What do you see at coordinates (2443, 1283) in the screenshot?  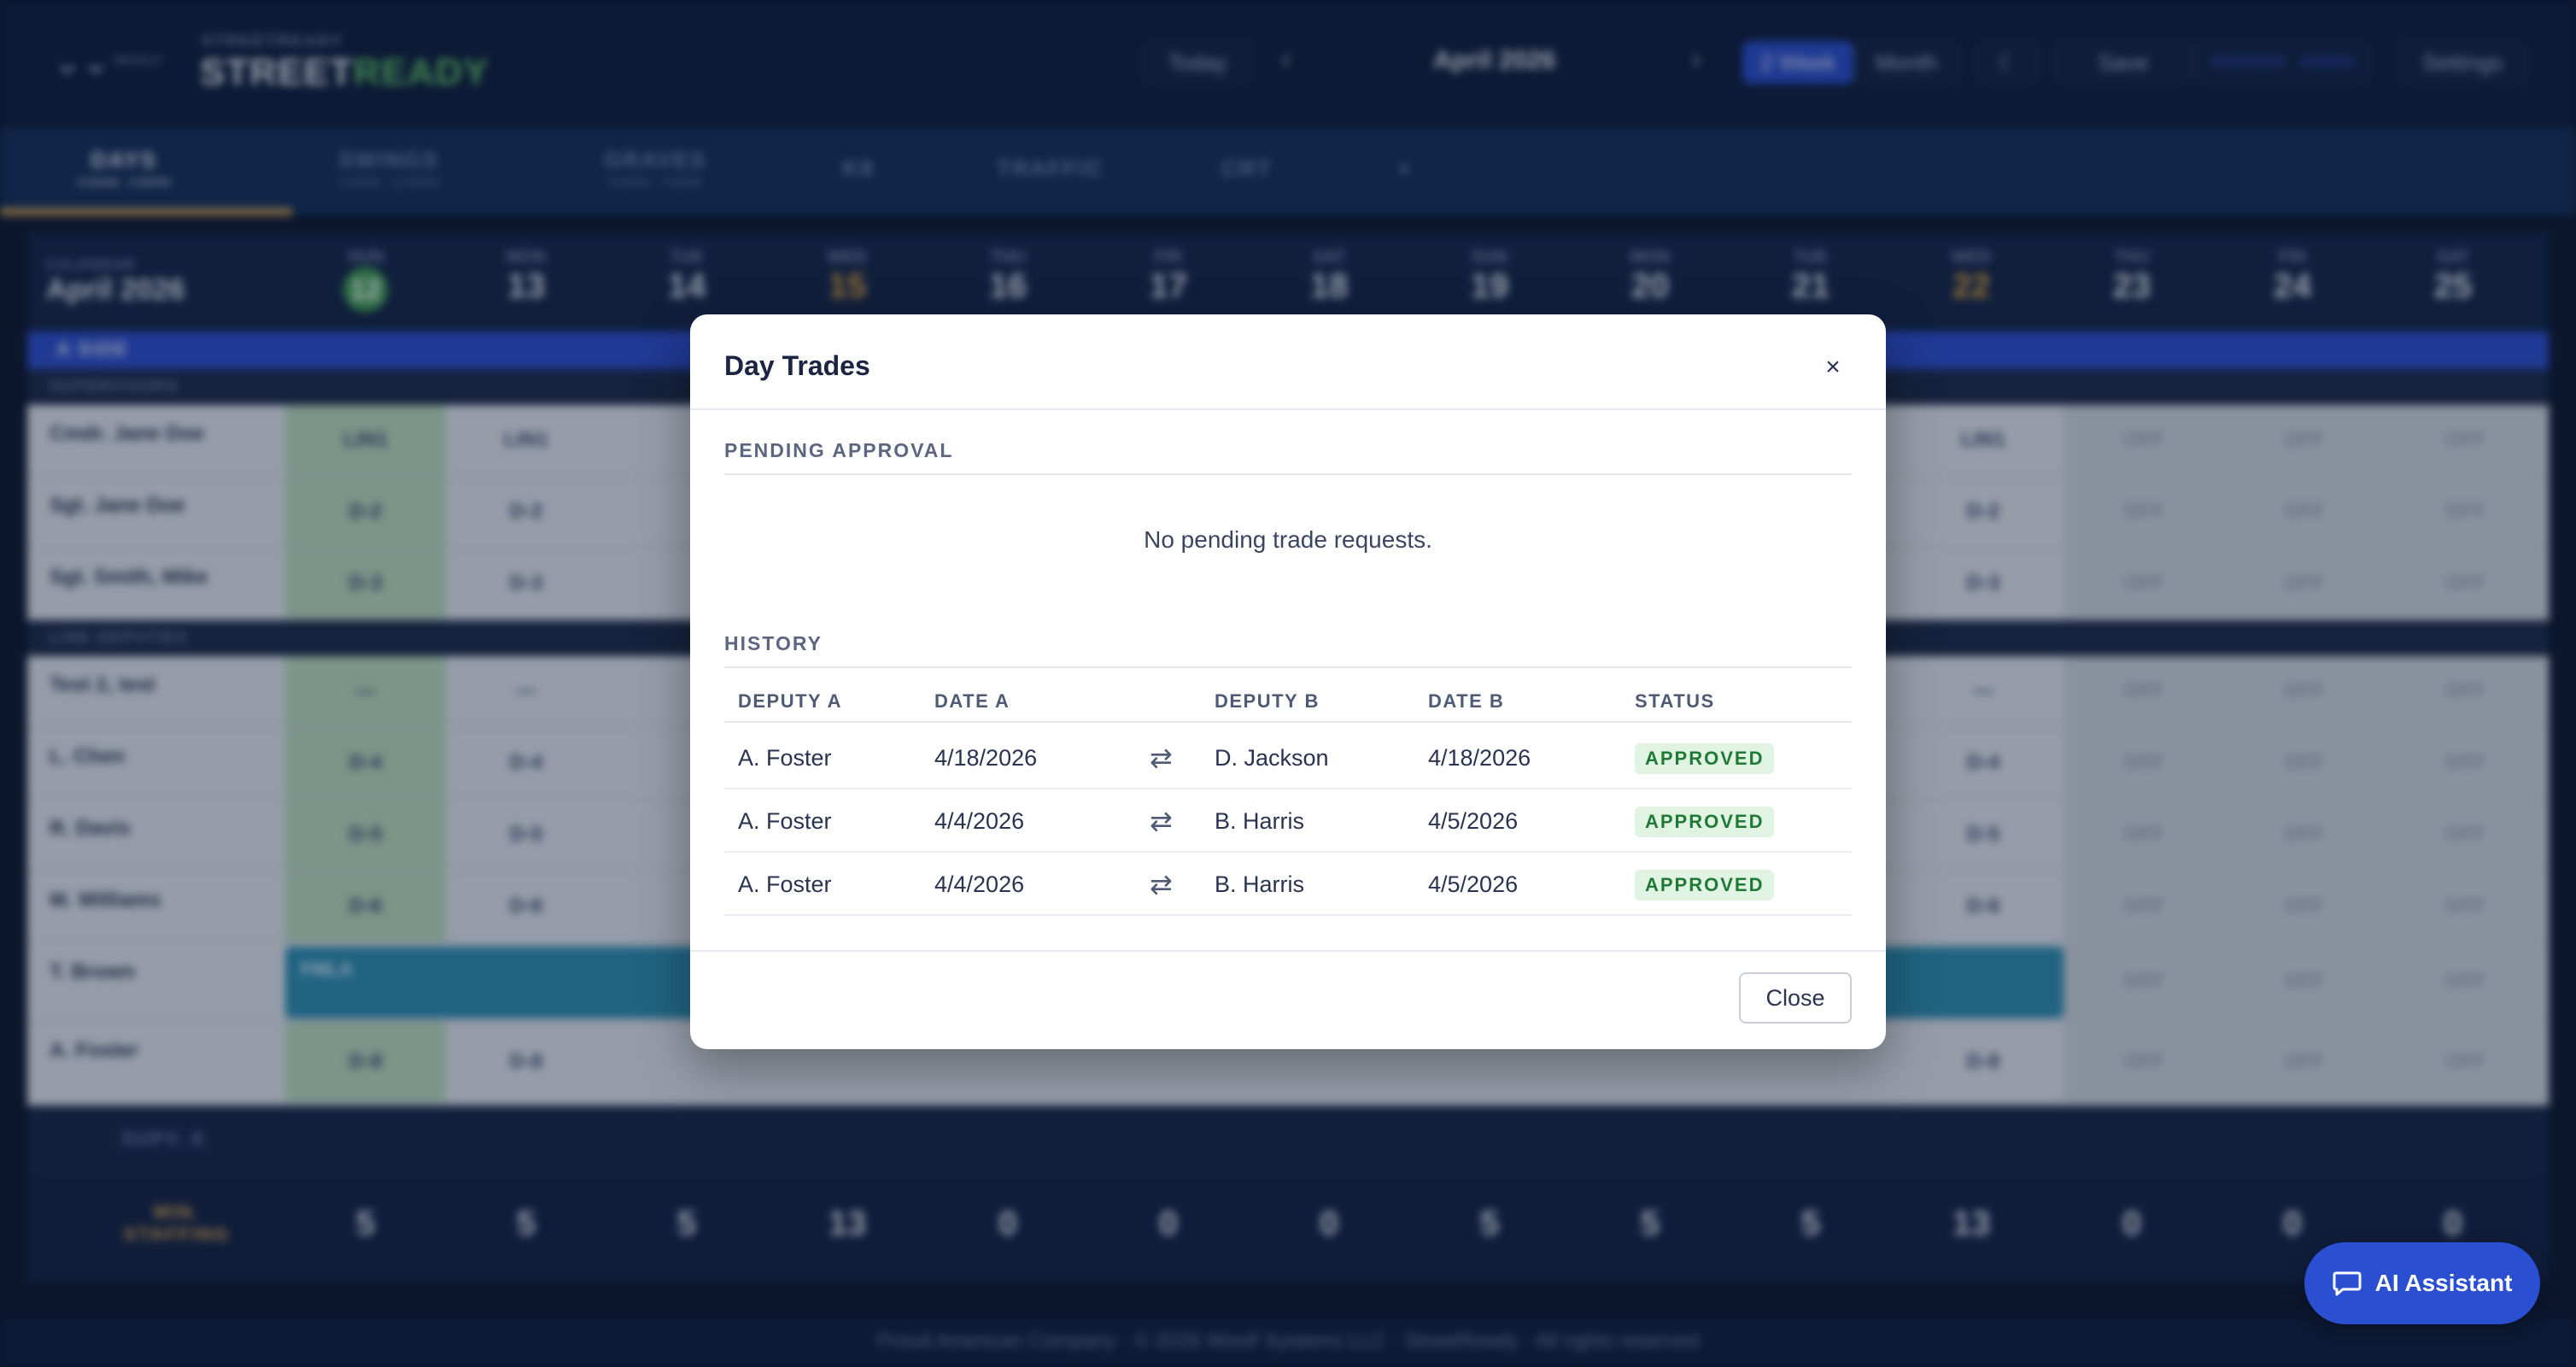 I see `ai-assistant-label: AI Assistant` at bounding box center [2443, 1283].